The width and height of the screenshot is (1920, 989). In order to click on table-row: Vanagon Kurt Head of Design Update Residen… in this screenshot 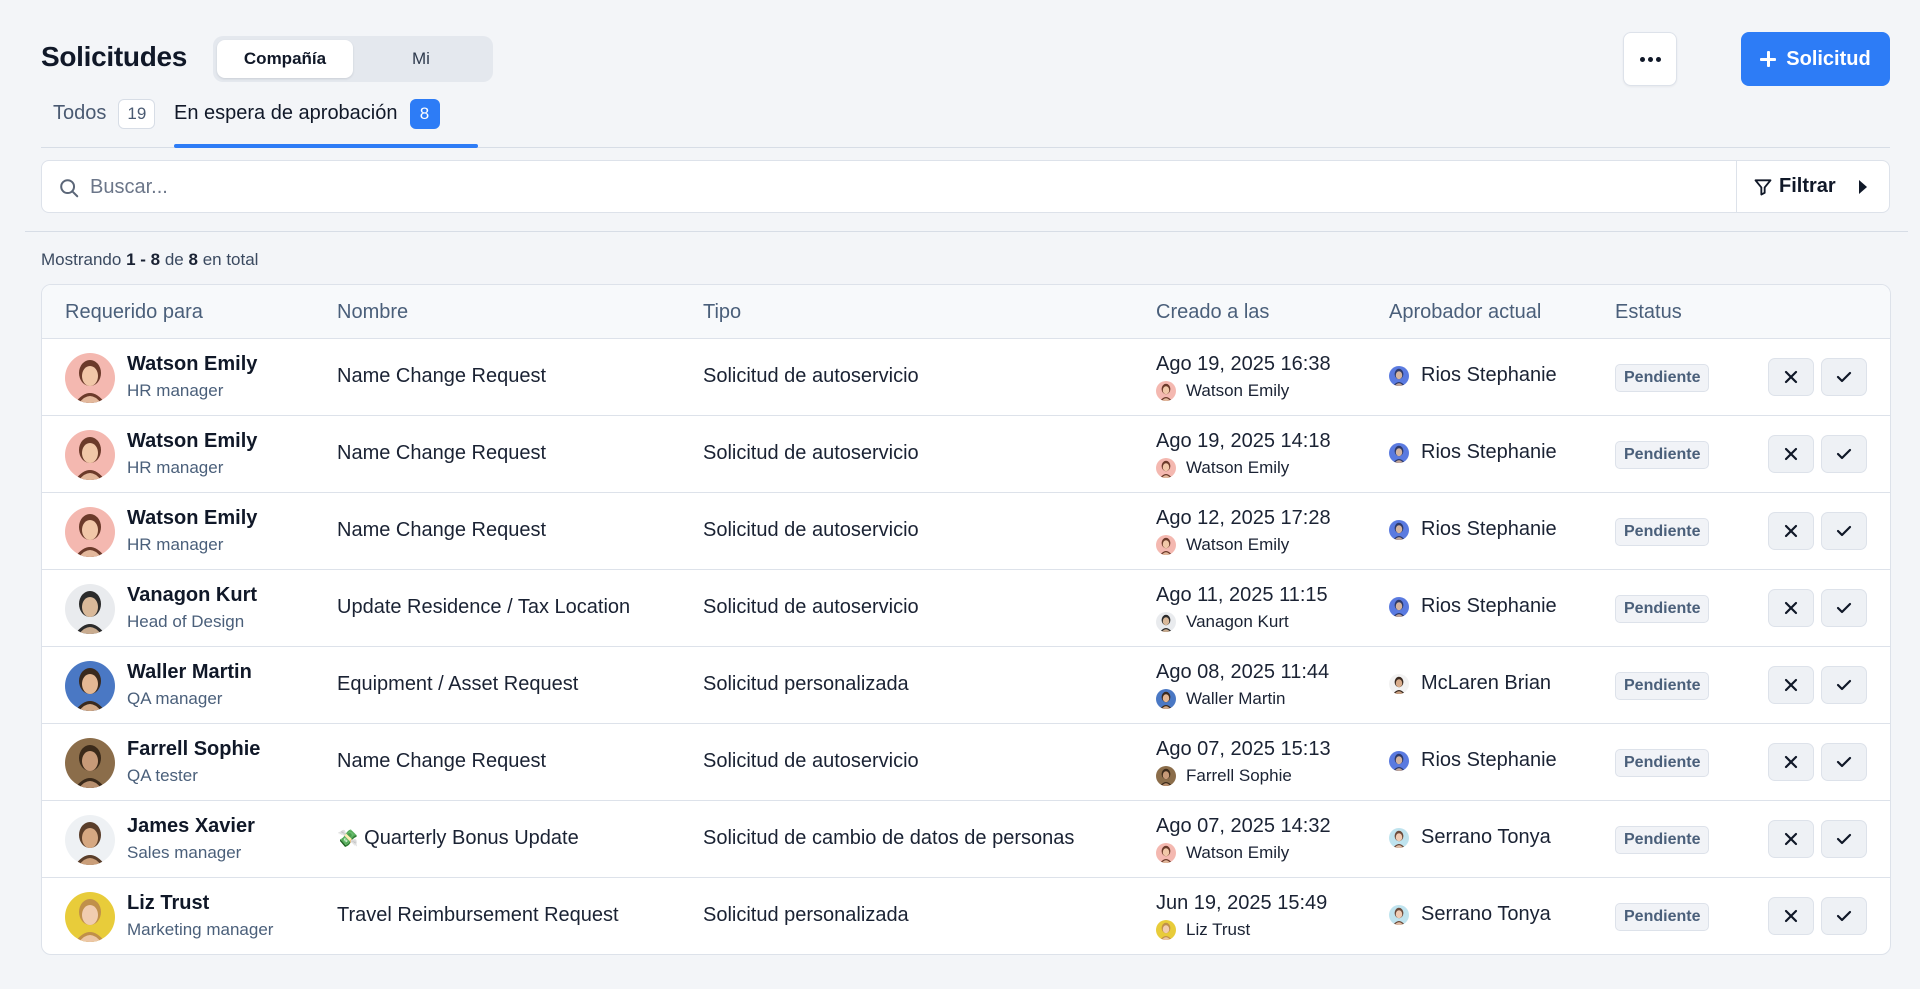, I will do `click(966, 608)`.